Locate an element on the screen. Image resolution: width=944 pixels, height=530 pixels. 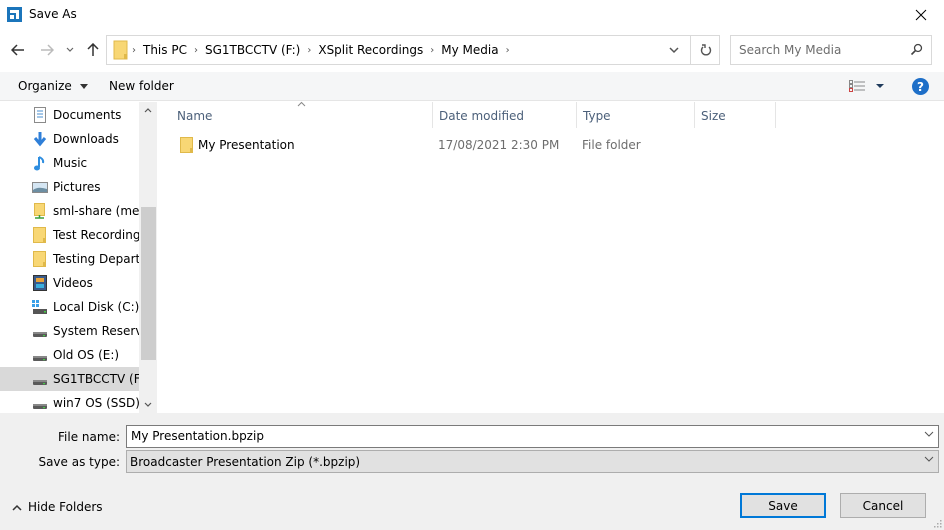
windows-drive-icon is located at coordinates (39, 307).